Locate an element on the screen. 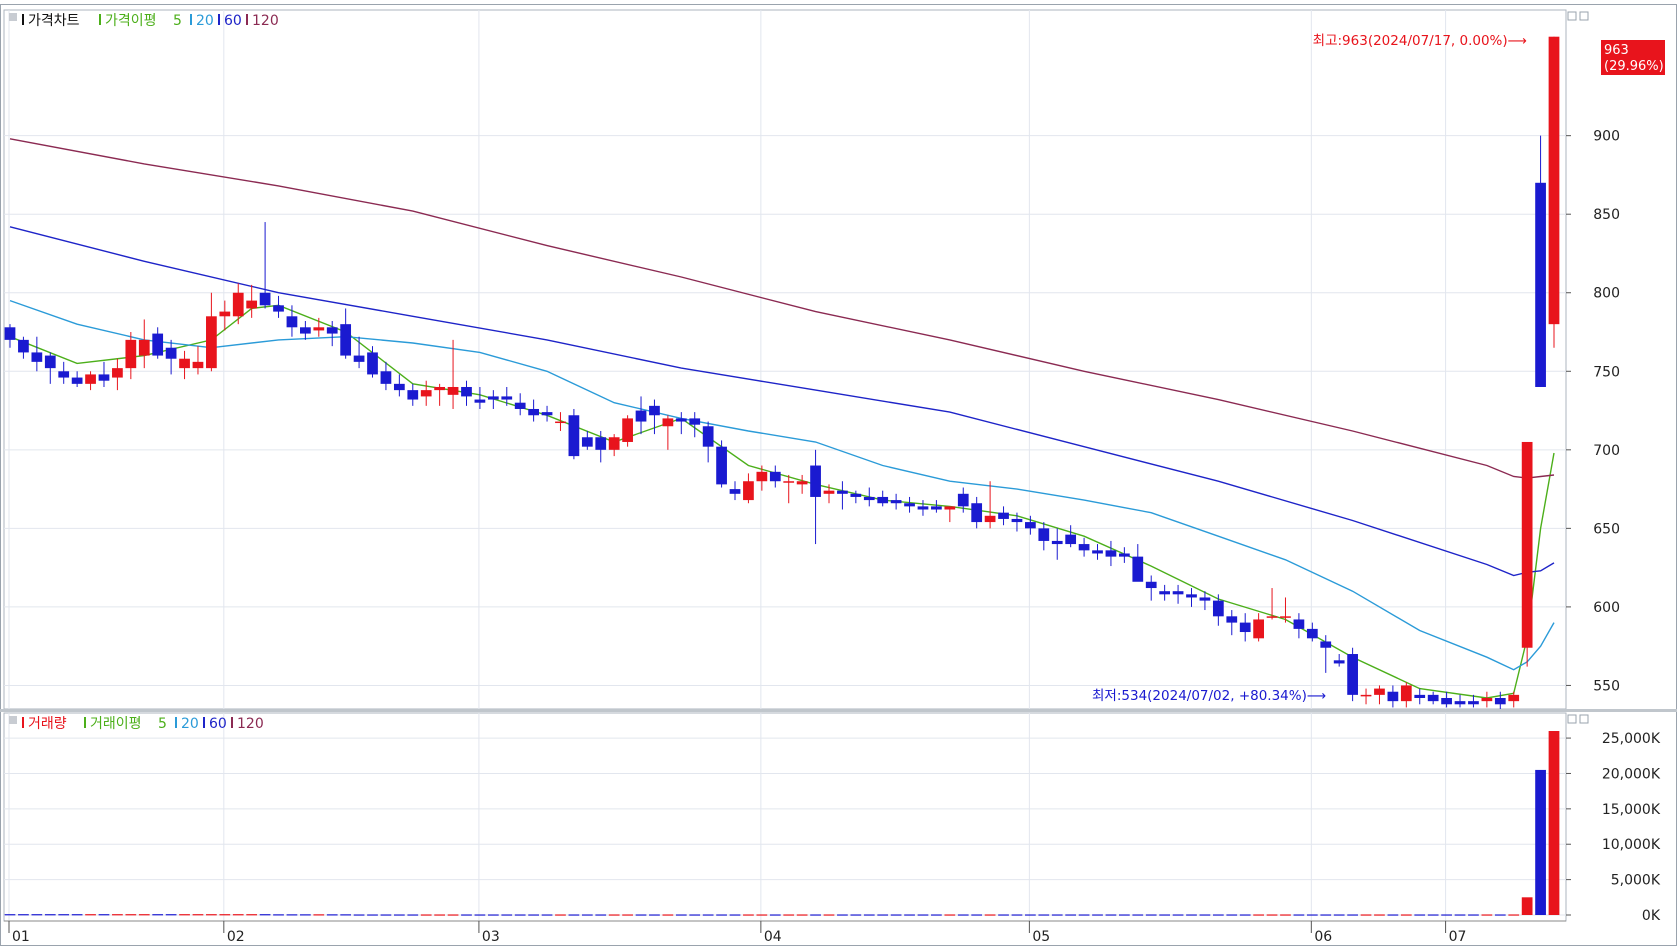  volume-tick-label: 15,000K is located at coordinates (1631, 810).